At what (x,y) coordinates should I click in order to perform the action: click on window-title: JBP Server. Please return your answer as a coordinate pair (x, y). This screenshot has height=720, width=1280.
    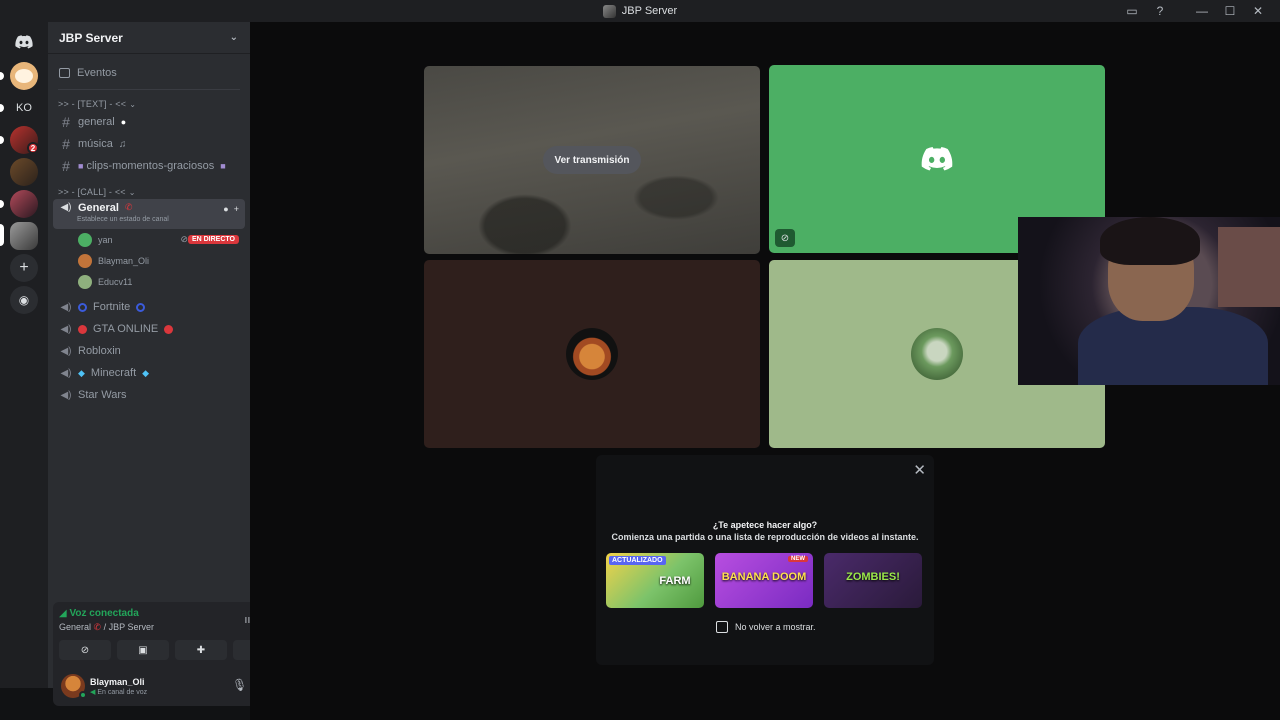
    Looking at the image, I should click on (649, 11).